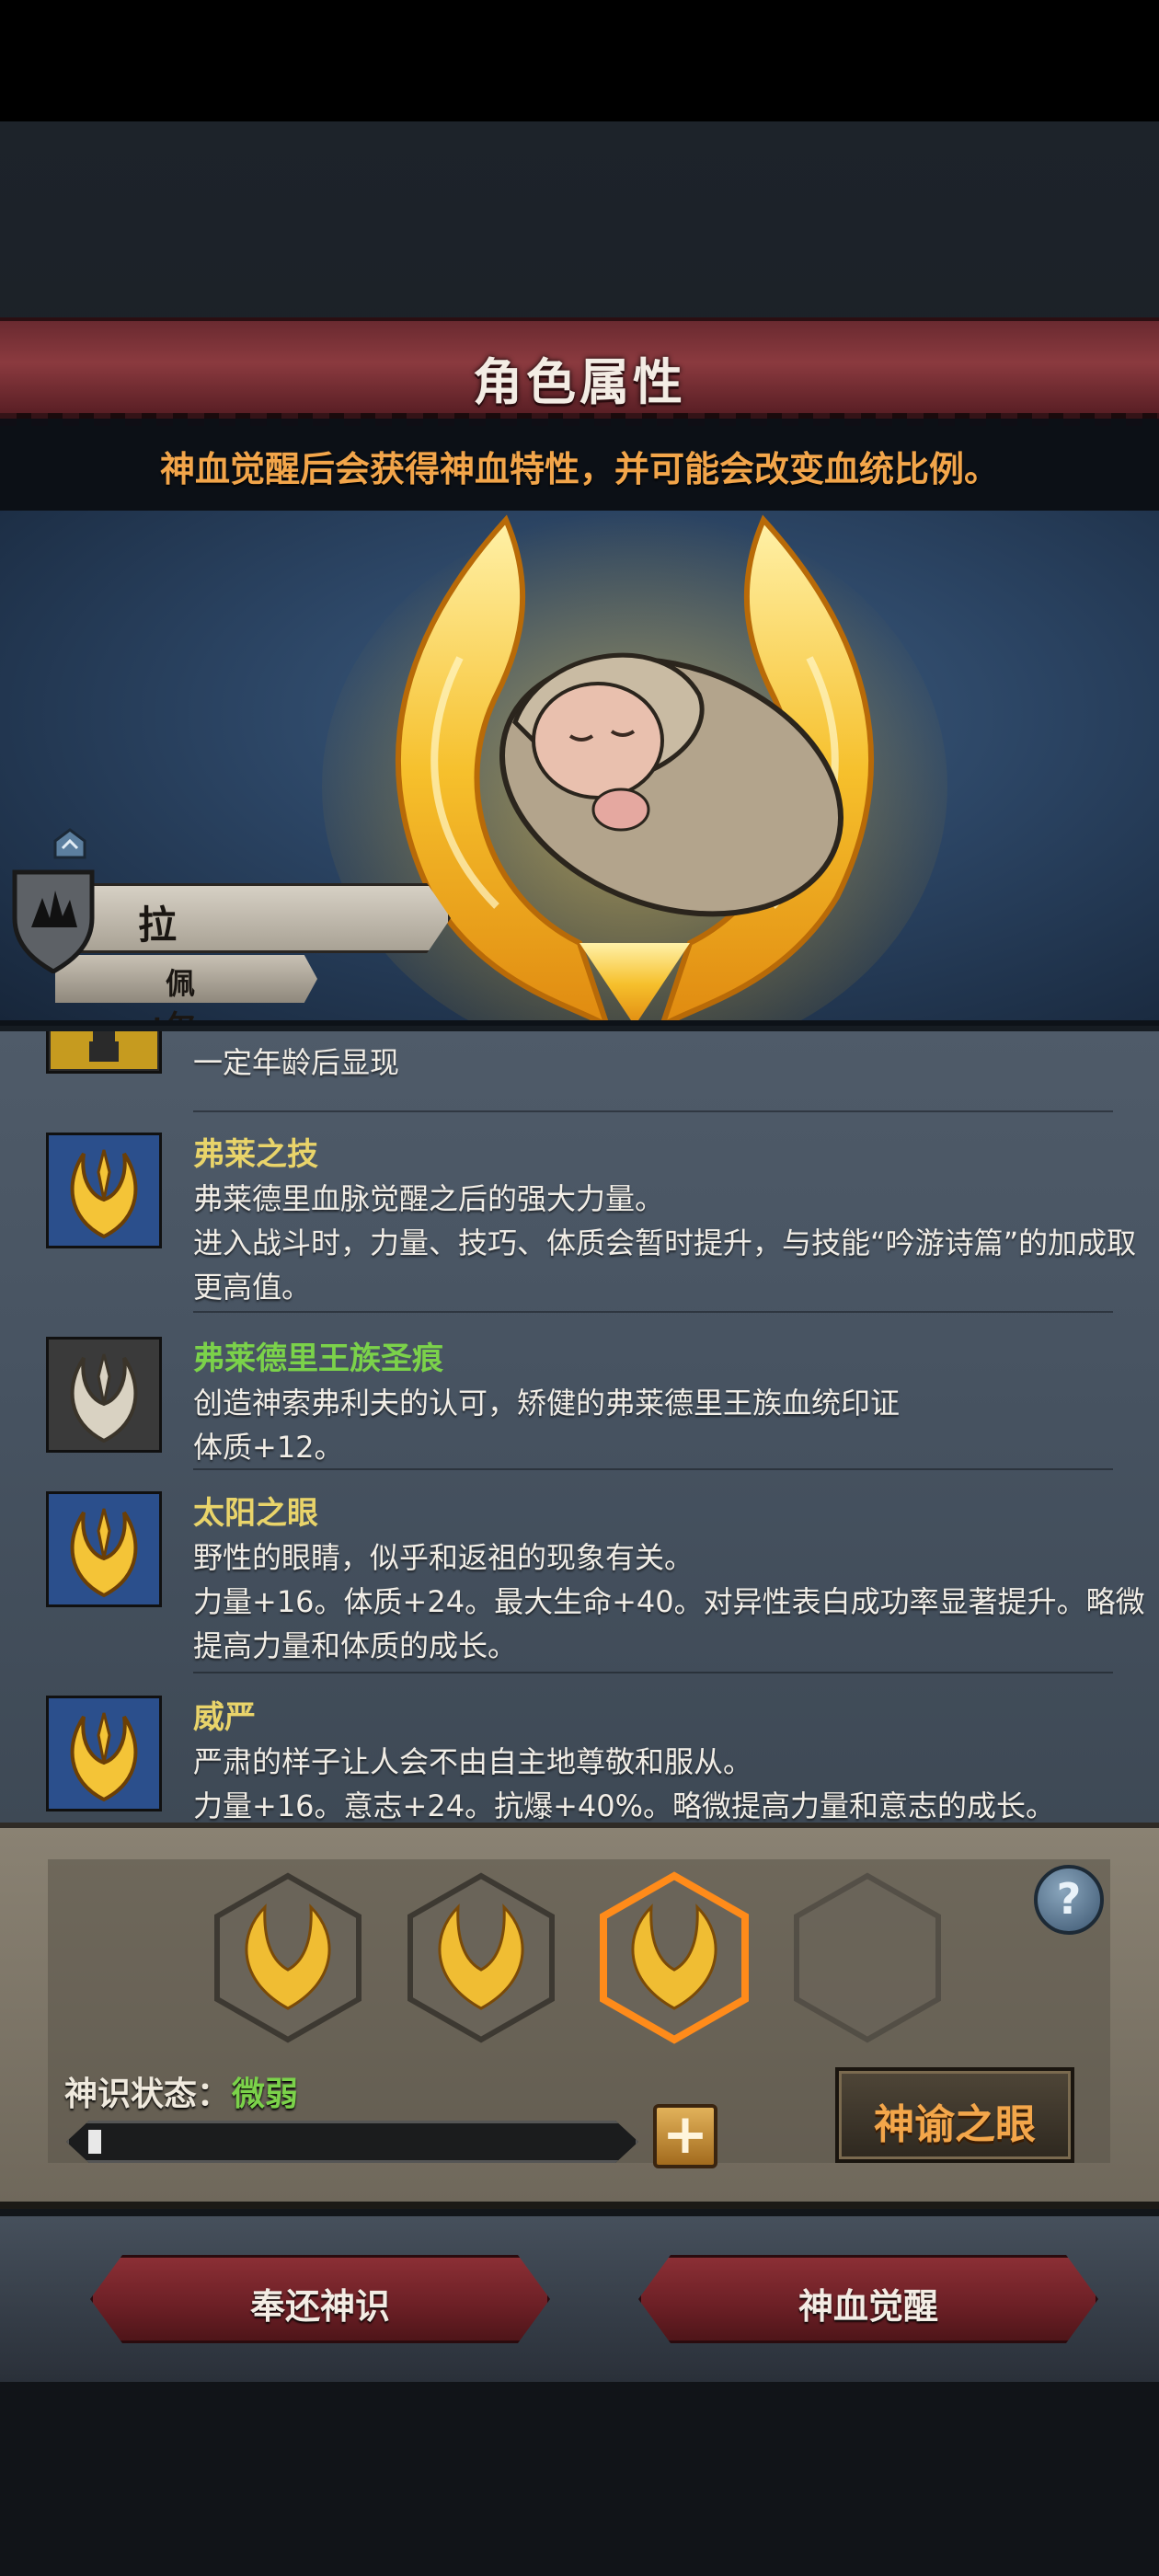 The height and width of the screenshot is (2576, 1159). Describe the element at coordinates (104, 1395) in the screenshot. I see `silver-flame-icon` at that location.